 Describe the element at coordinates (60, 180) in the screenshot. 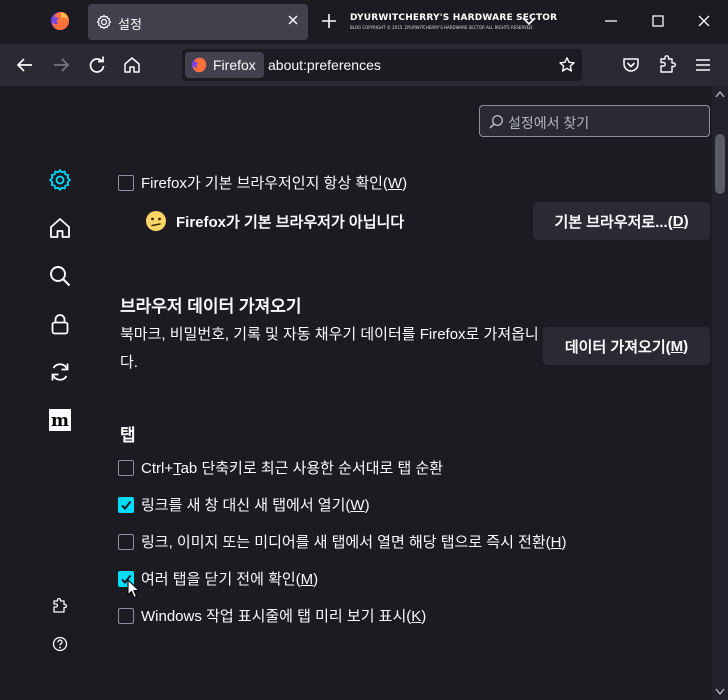

I see `category-general-gear-icon` at that location.